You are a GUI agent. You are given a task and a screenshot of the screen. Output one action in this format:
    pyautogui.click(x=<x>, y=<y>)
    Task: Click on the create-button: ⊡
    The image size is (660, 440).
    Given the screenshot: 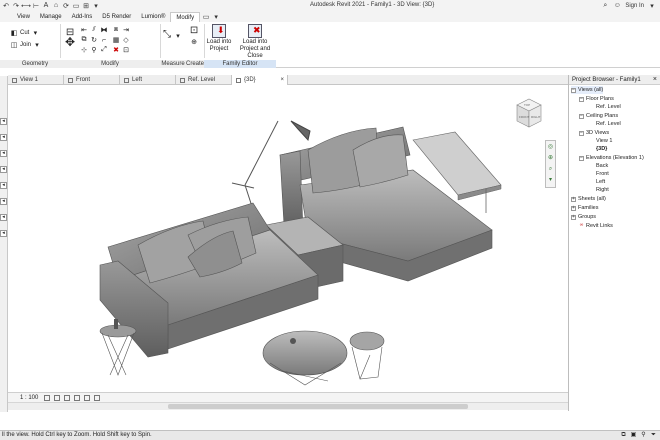 What is the action you would take?
    pyautogui.click(x=194, y=30)
    